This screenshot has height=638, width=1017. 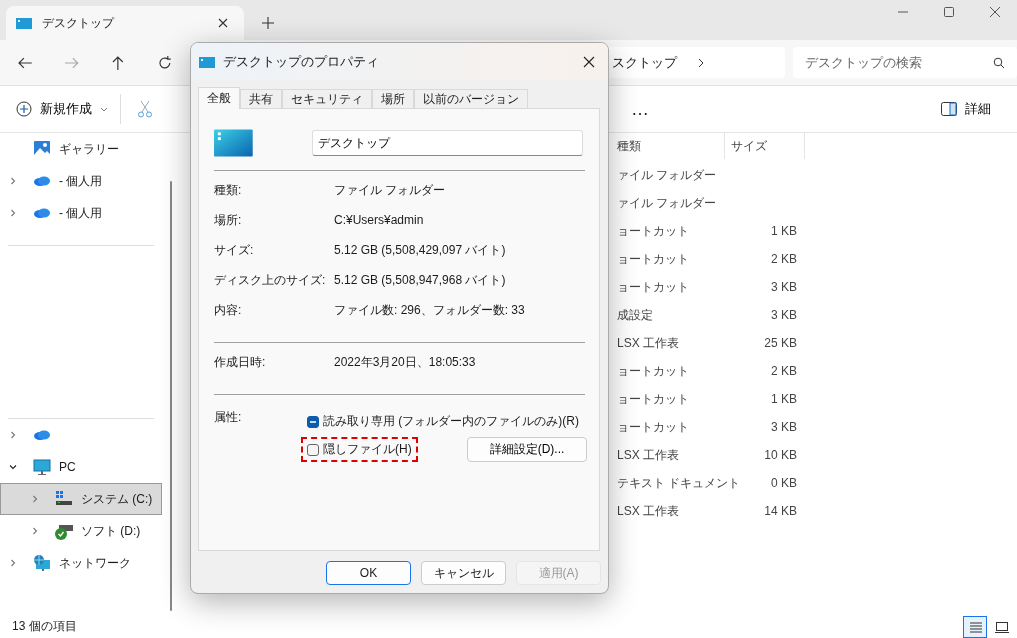 What do you see at coordinates (228, 190) in the screenshot?
I see `property-label: 種類:` at bounding box center [228, 190].